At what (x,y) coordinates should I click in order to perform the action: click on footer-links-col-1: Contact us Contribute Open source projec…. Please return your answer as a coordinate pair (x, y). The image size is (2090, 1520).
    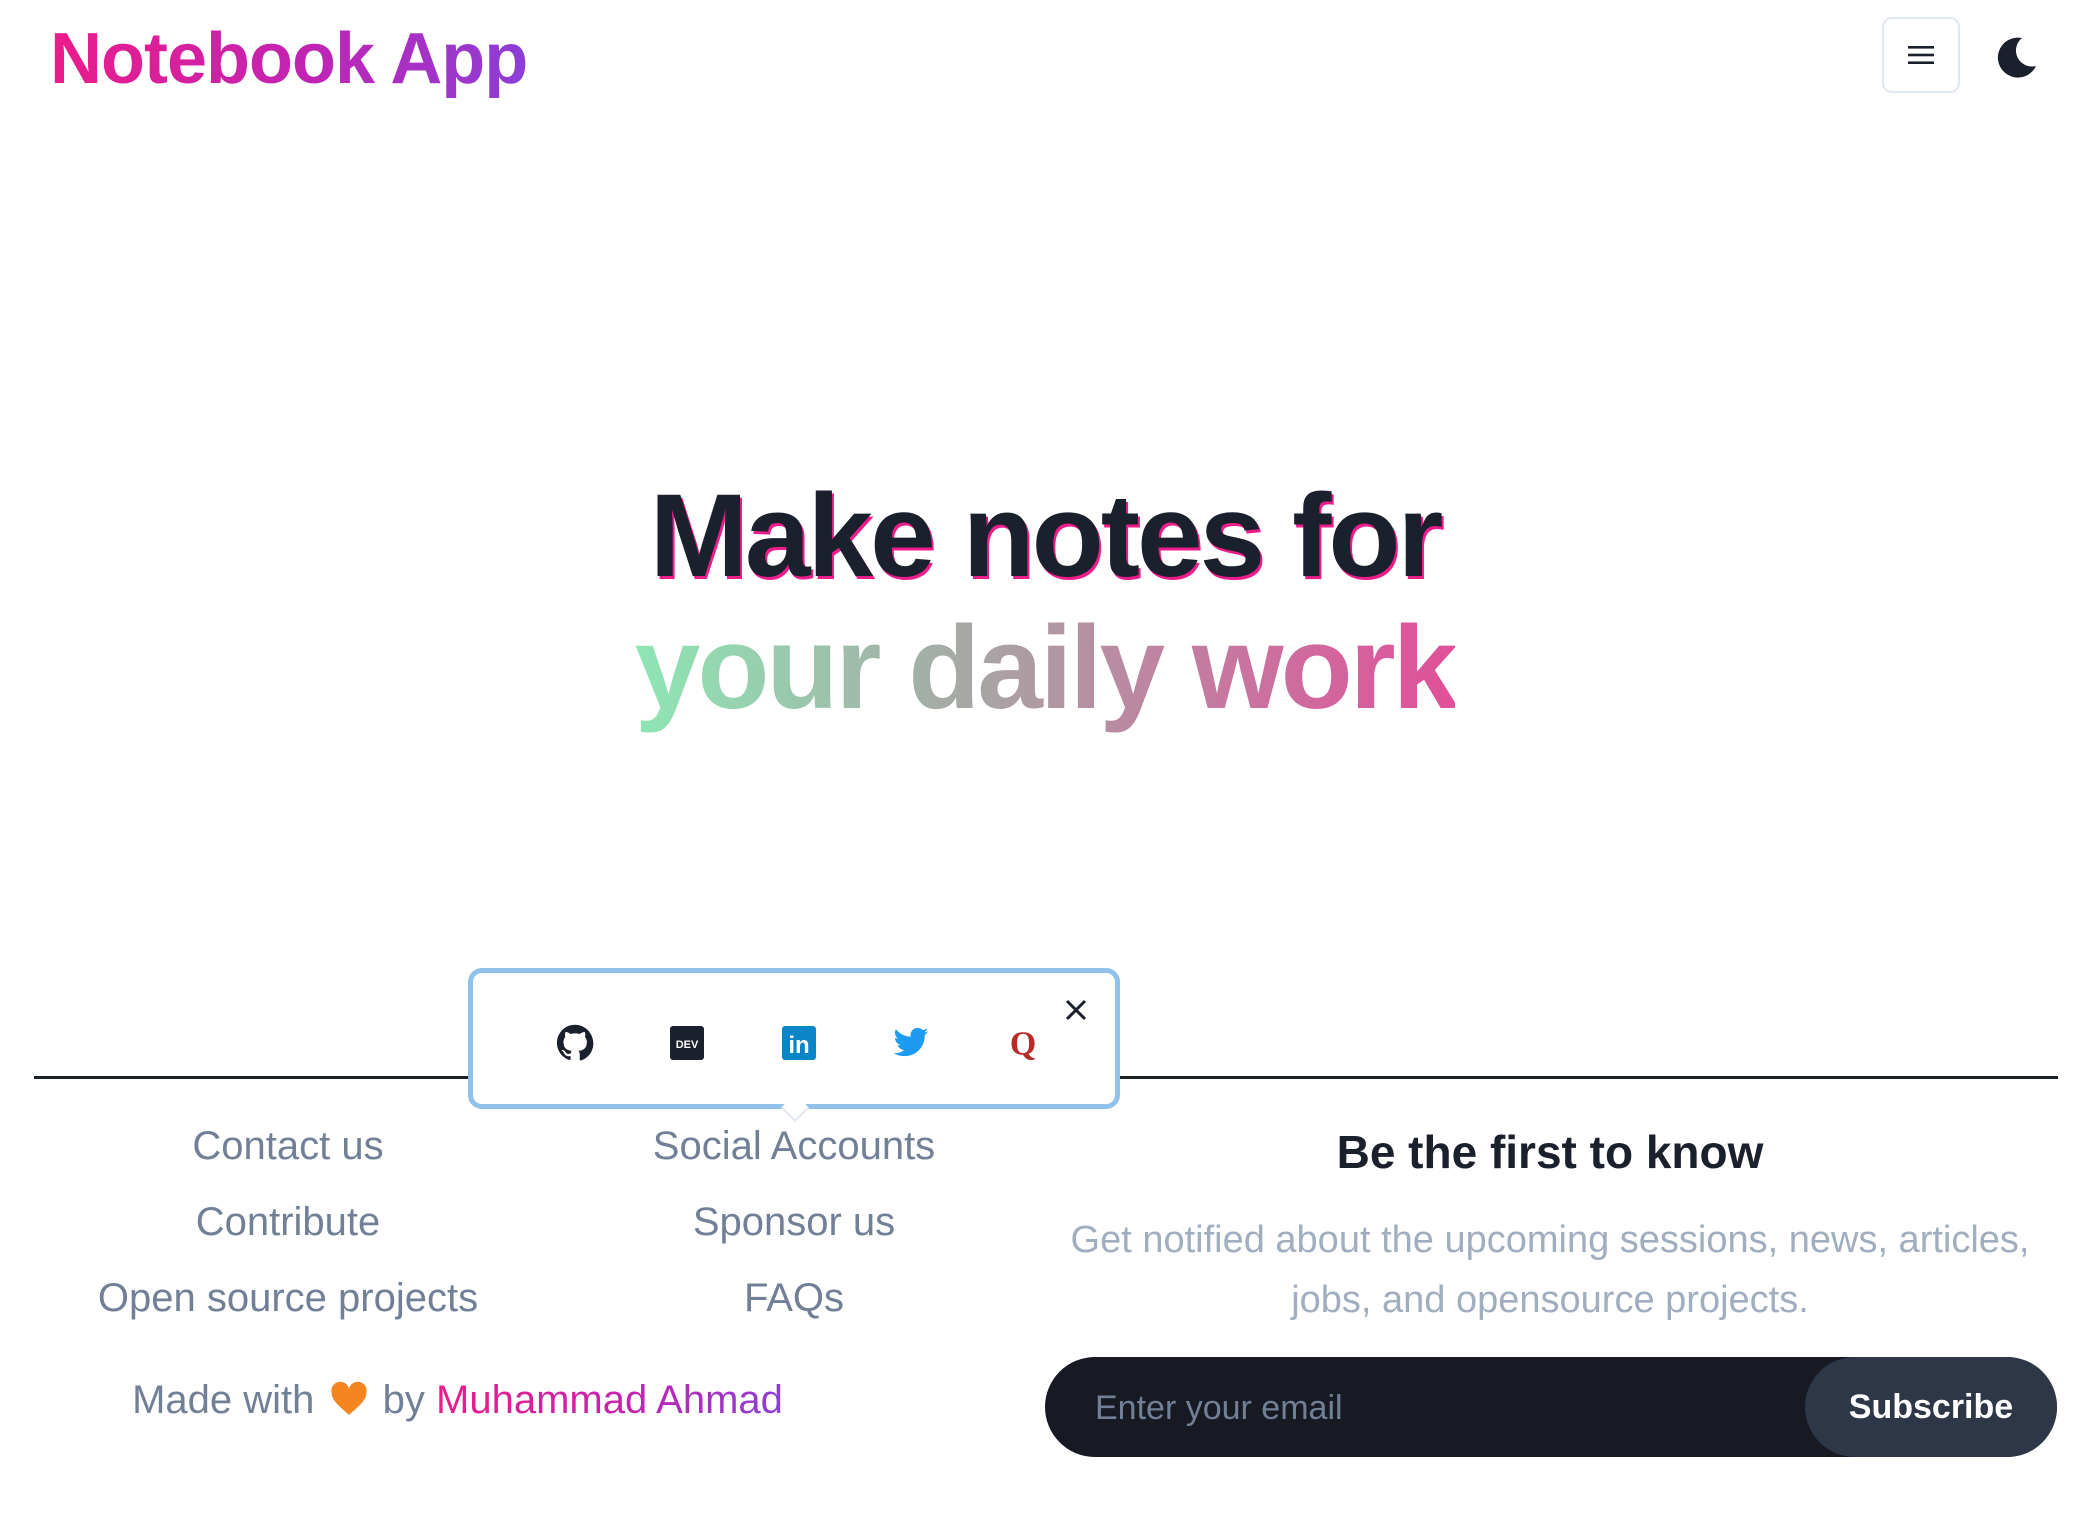
    Looking at the image, I should click on (288, 1244).